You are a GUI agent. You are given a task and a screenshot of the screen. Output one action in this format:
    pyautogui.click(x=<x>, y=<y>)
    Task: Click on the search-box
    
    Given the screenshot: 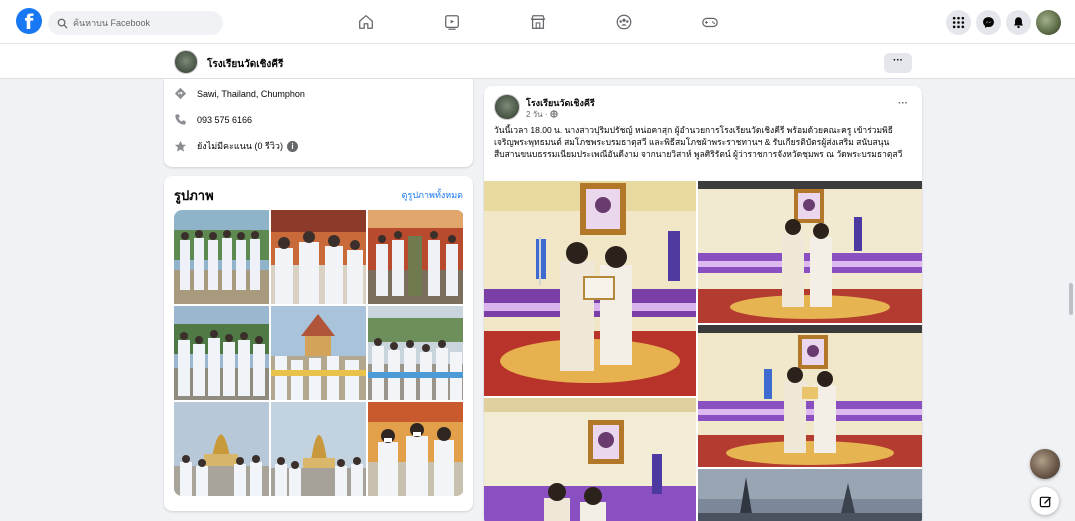 What is the action you would take?
    pyautogui.click(x=135, y=23)
    